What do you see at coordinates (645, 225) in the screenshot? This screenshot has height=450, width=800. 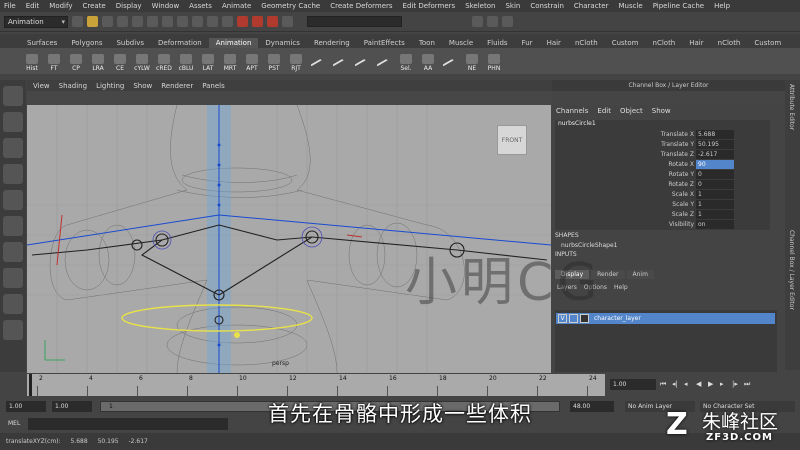 I see `attribute-row: Visibility on` at bounding box center [645, 225].